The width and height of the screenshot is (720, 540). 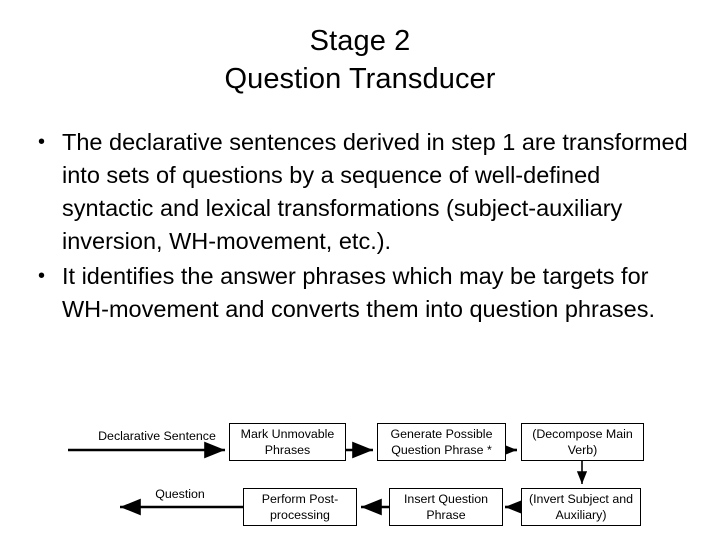 I want to click on flow-node-perform-post-processing: Perform Post-processing, so click(x=300, y=507).